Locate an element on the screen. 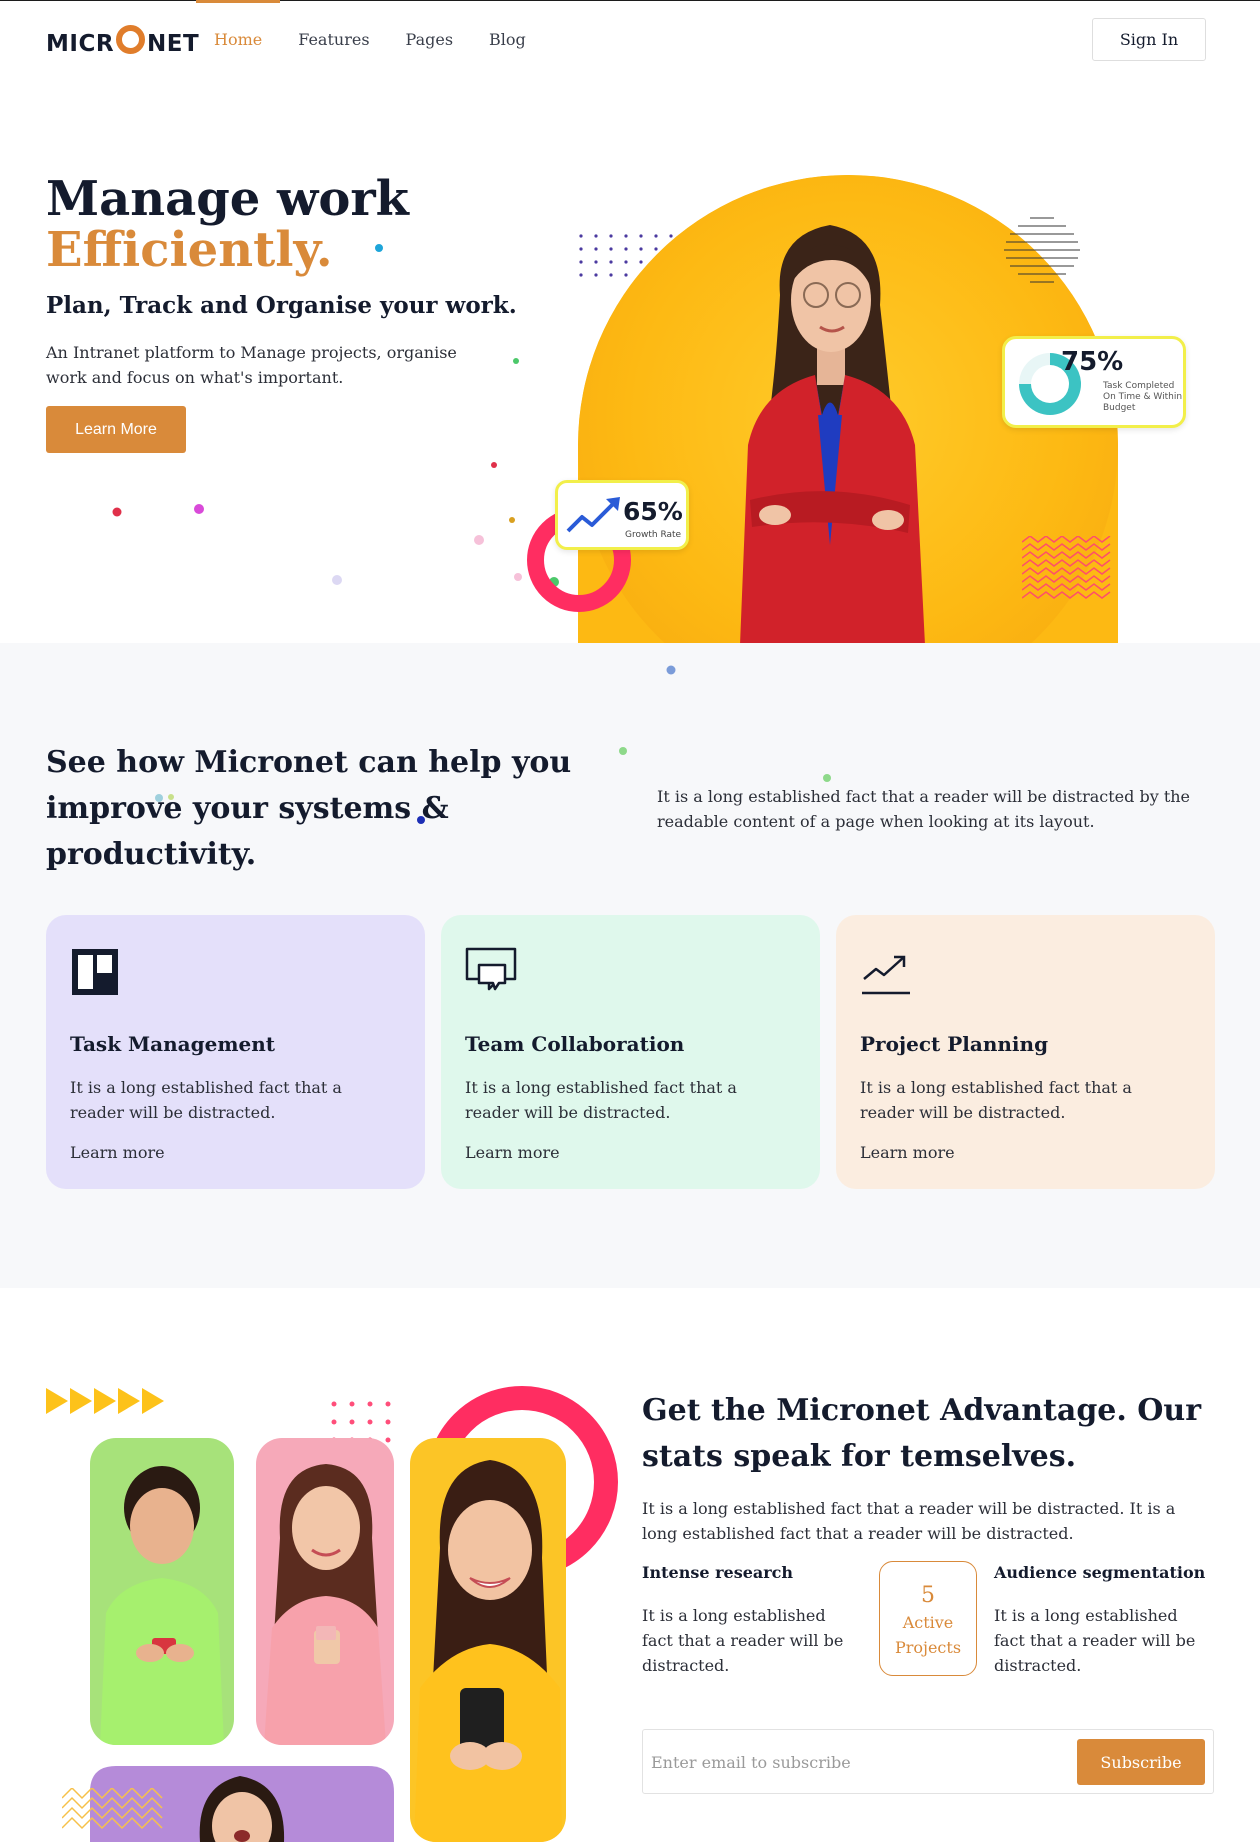  growth-rate-stat-card: 65% Growth Rate is located at coordinates (622, 515).